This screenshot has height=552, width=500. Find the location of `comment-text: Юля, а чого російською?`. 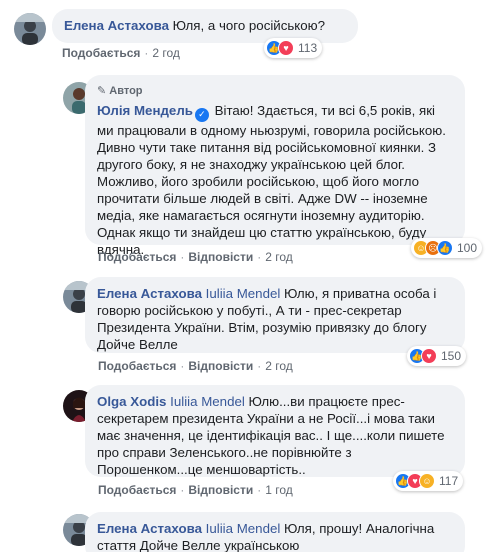

comment-text: Юля, а чого російською? is located at coordinates (249, 25).